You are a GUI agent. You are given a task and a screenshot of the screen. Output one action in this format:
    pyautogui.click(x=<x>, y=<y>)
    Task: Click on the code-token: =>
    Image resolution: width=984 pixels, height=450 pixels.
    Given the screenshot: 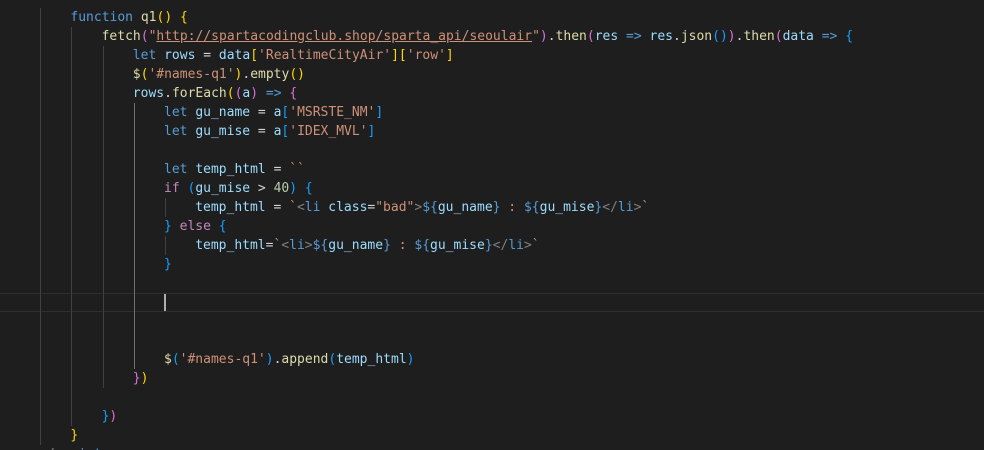 What is the action you would take?
    pyautogui.click(x=829, y=36)
    